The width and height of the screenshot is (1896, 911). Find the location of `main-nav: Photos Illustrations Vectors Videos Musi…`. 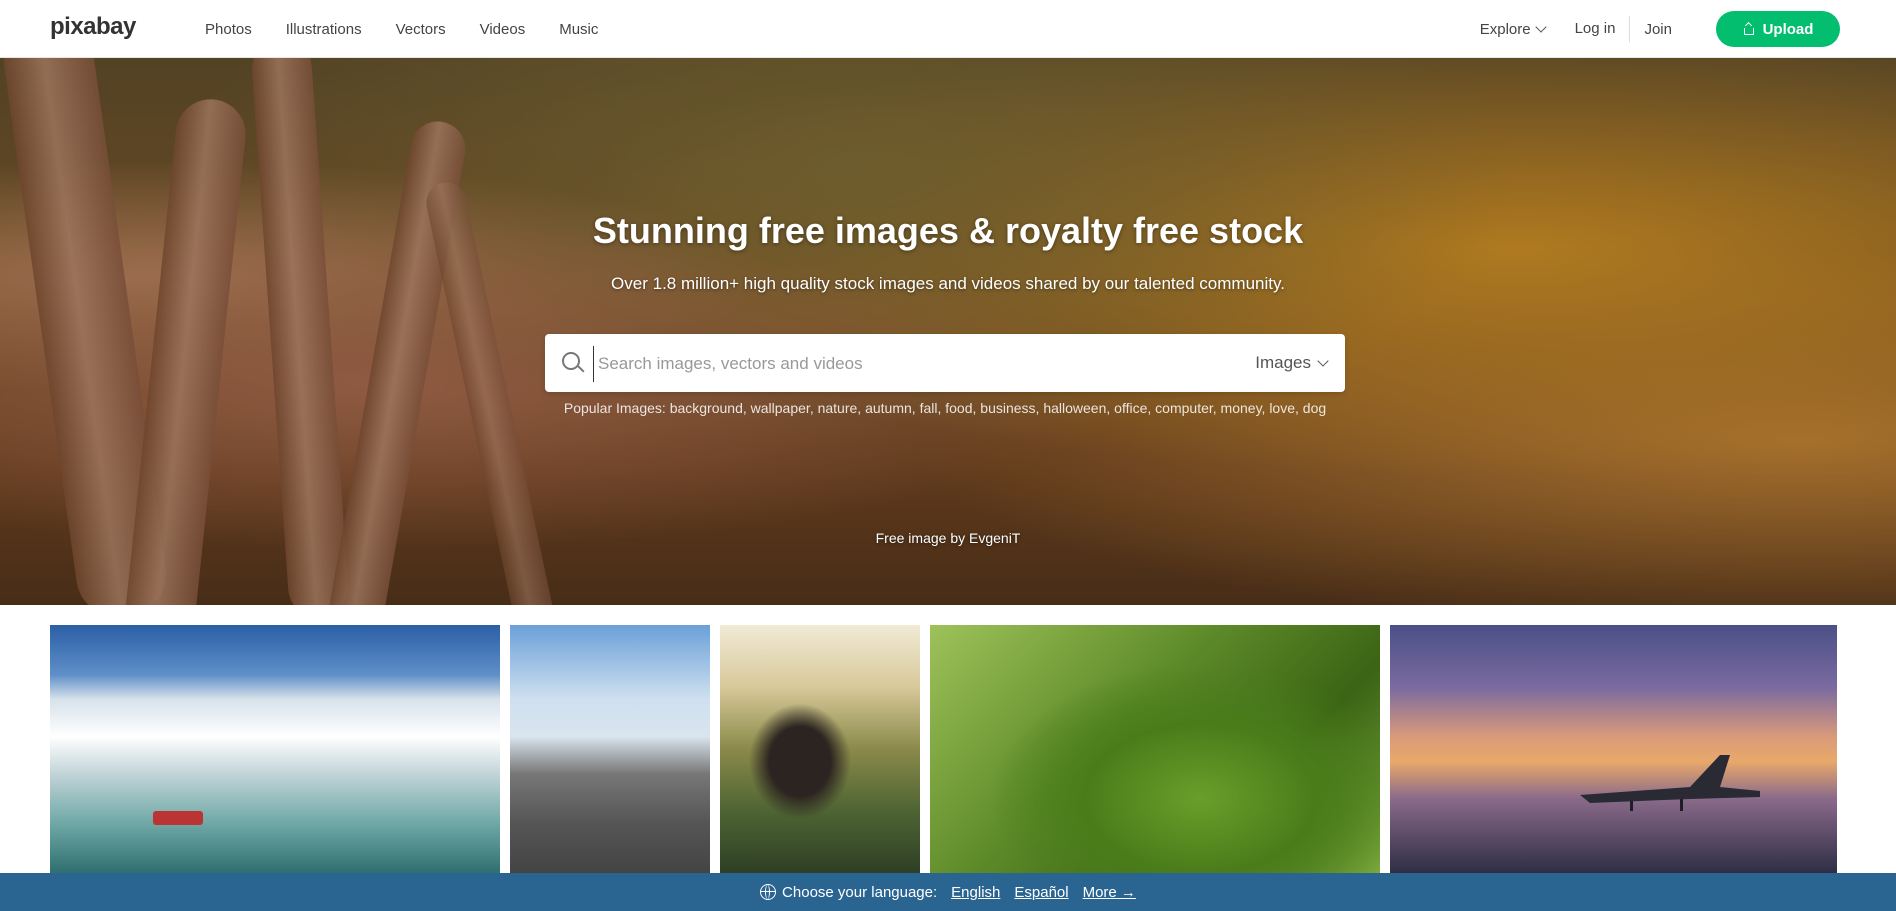

main-nav: Photos Illustrations Vectors Videos Musi… is located at coordinates (401, 29).